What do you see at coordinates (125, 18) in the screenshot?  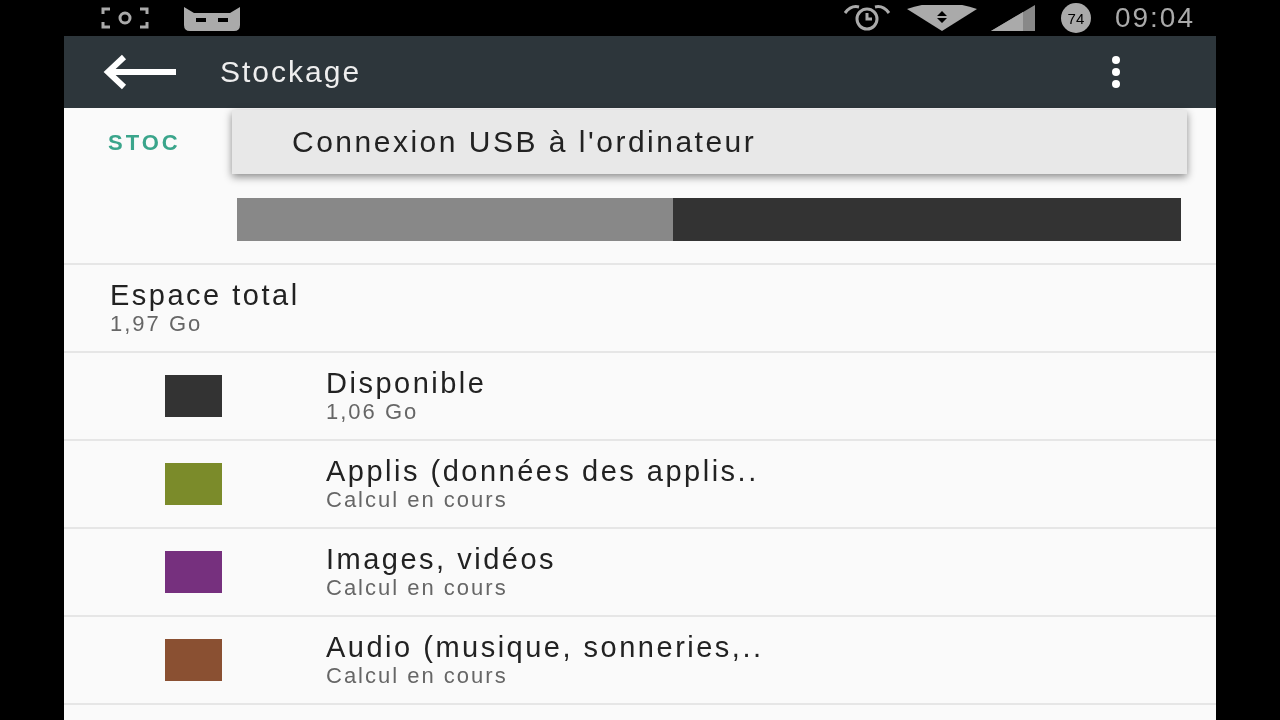 I see `screenshot-icon` at bounding box center [125, 18].